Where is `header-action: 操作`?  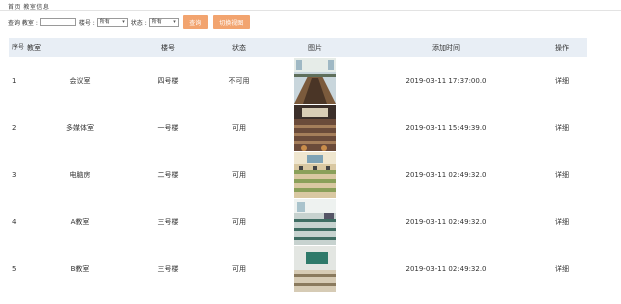
header-action: 操作 is located at coordinates (562, 47).